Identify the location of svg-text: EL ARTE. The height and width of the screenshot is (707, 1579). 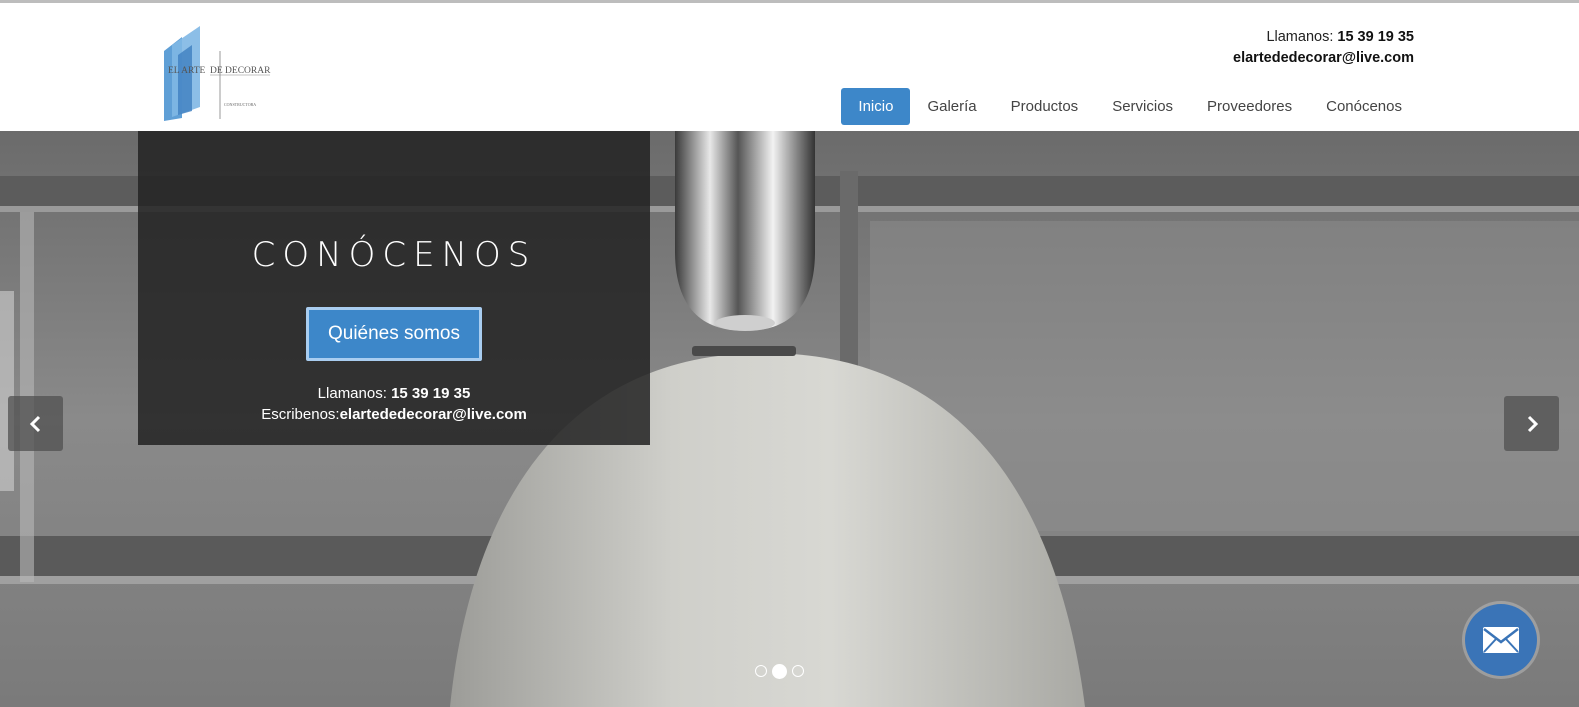
(187, 71).